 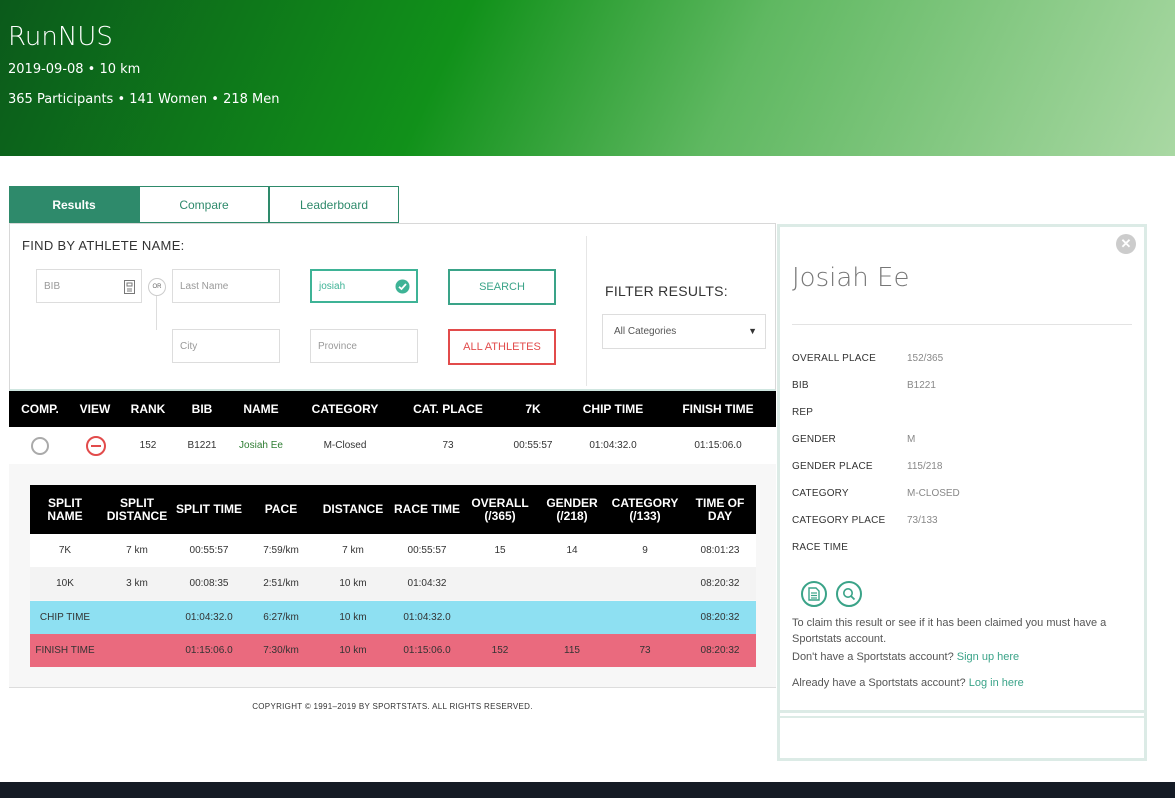 What do you see at coordinates (448, 445) in the screenshot?
I see `cell-cat-place: 73` at bounding box center [448, 445].